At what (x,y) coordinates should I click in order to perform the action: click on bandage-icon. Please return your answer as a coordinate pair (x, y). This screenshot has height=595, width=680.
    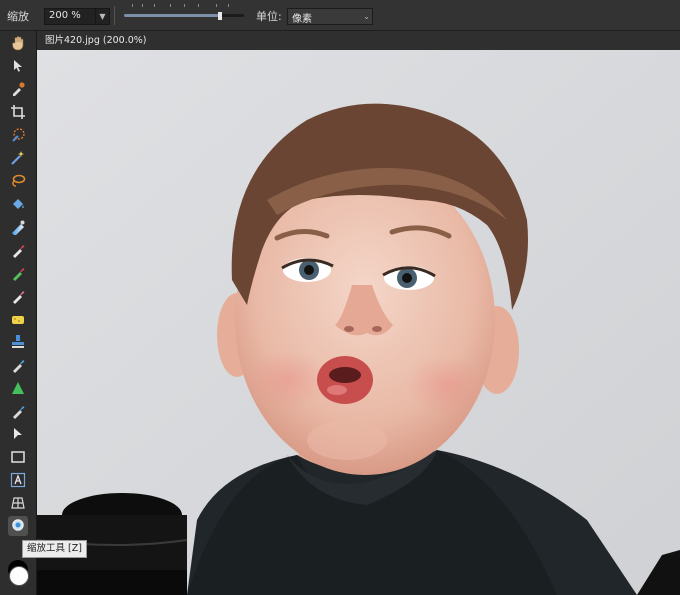
    Looking at the image, I should click on (19, 366).